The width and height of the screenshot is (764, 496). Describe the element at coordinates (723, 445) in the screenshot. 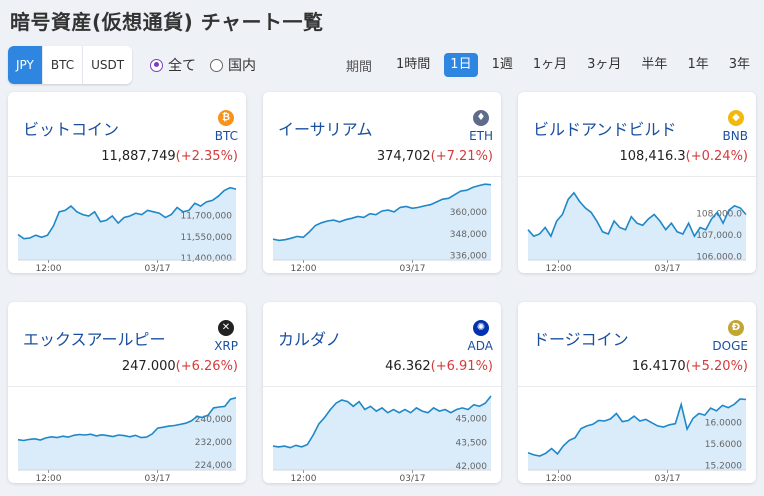

I see `y-tick-label: 15.6000` at that location.